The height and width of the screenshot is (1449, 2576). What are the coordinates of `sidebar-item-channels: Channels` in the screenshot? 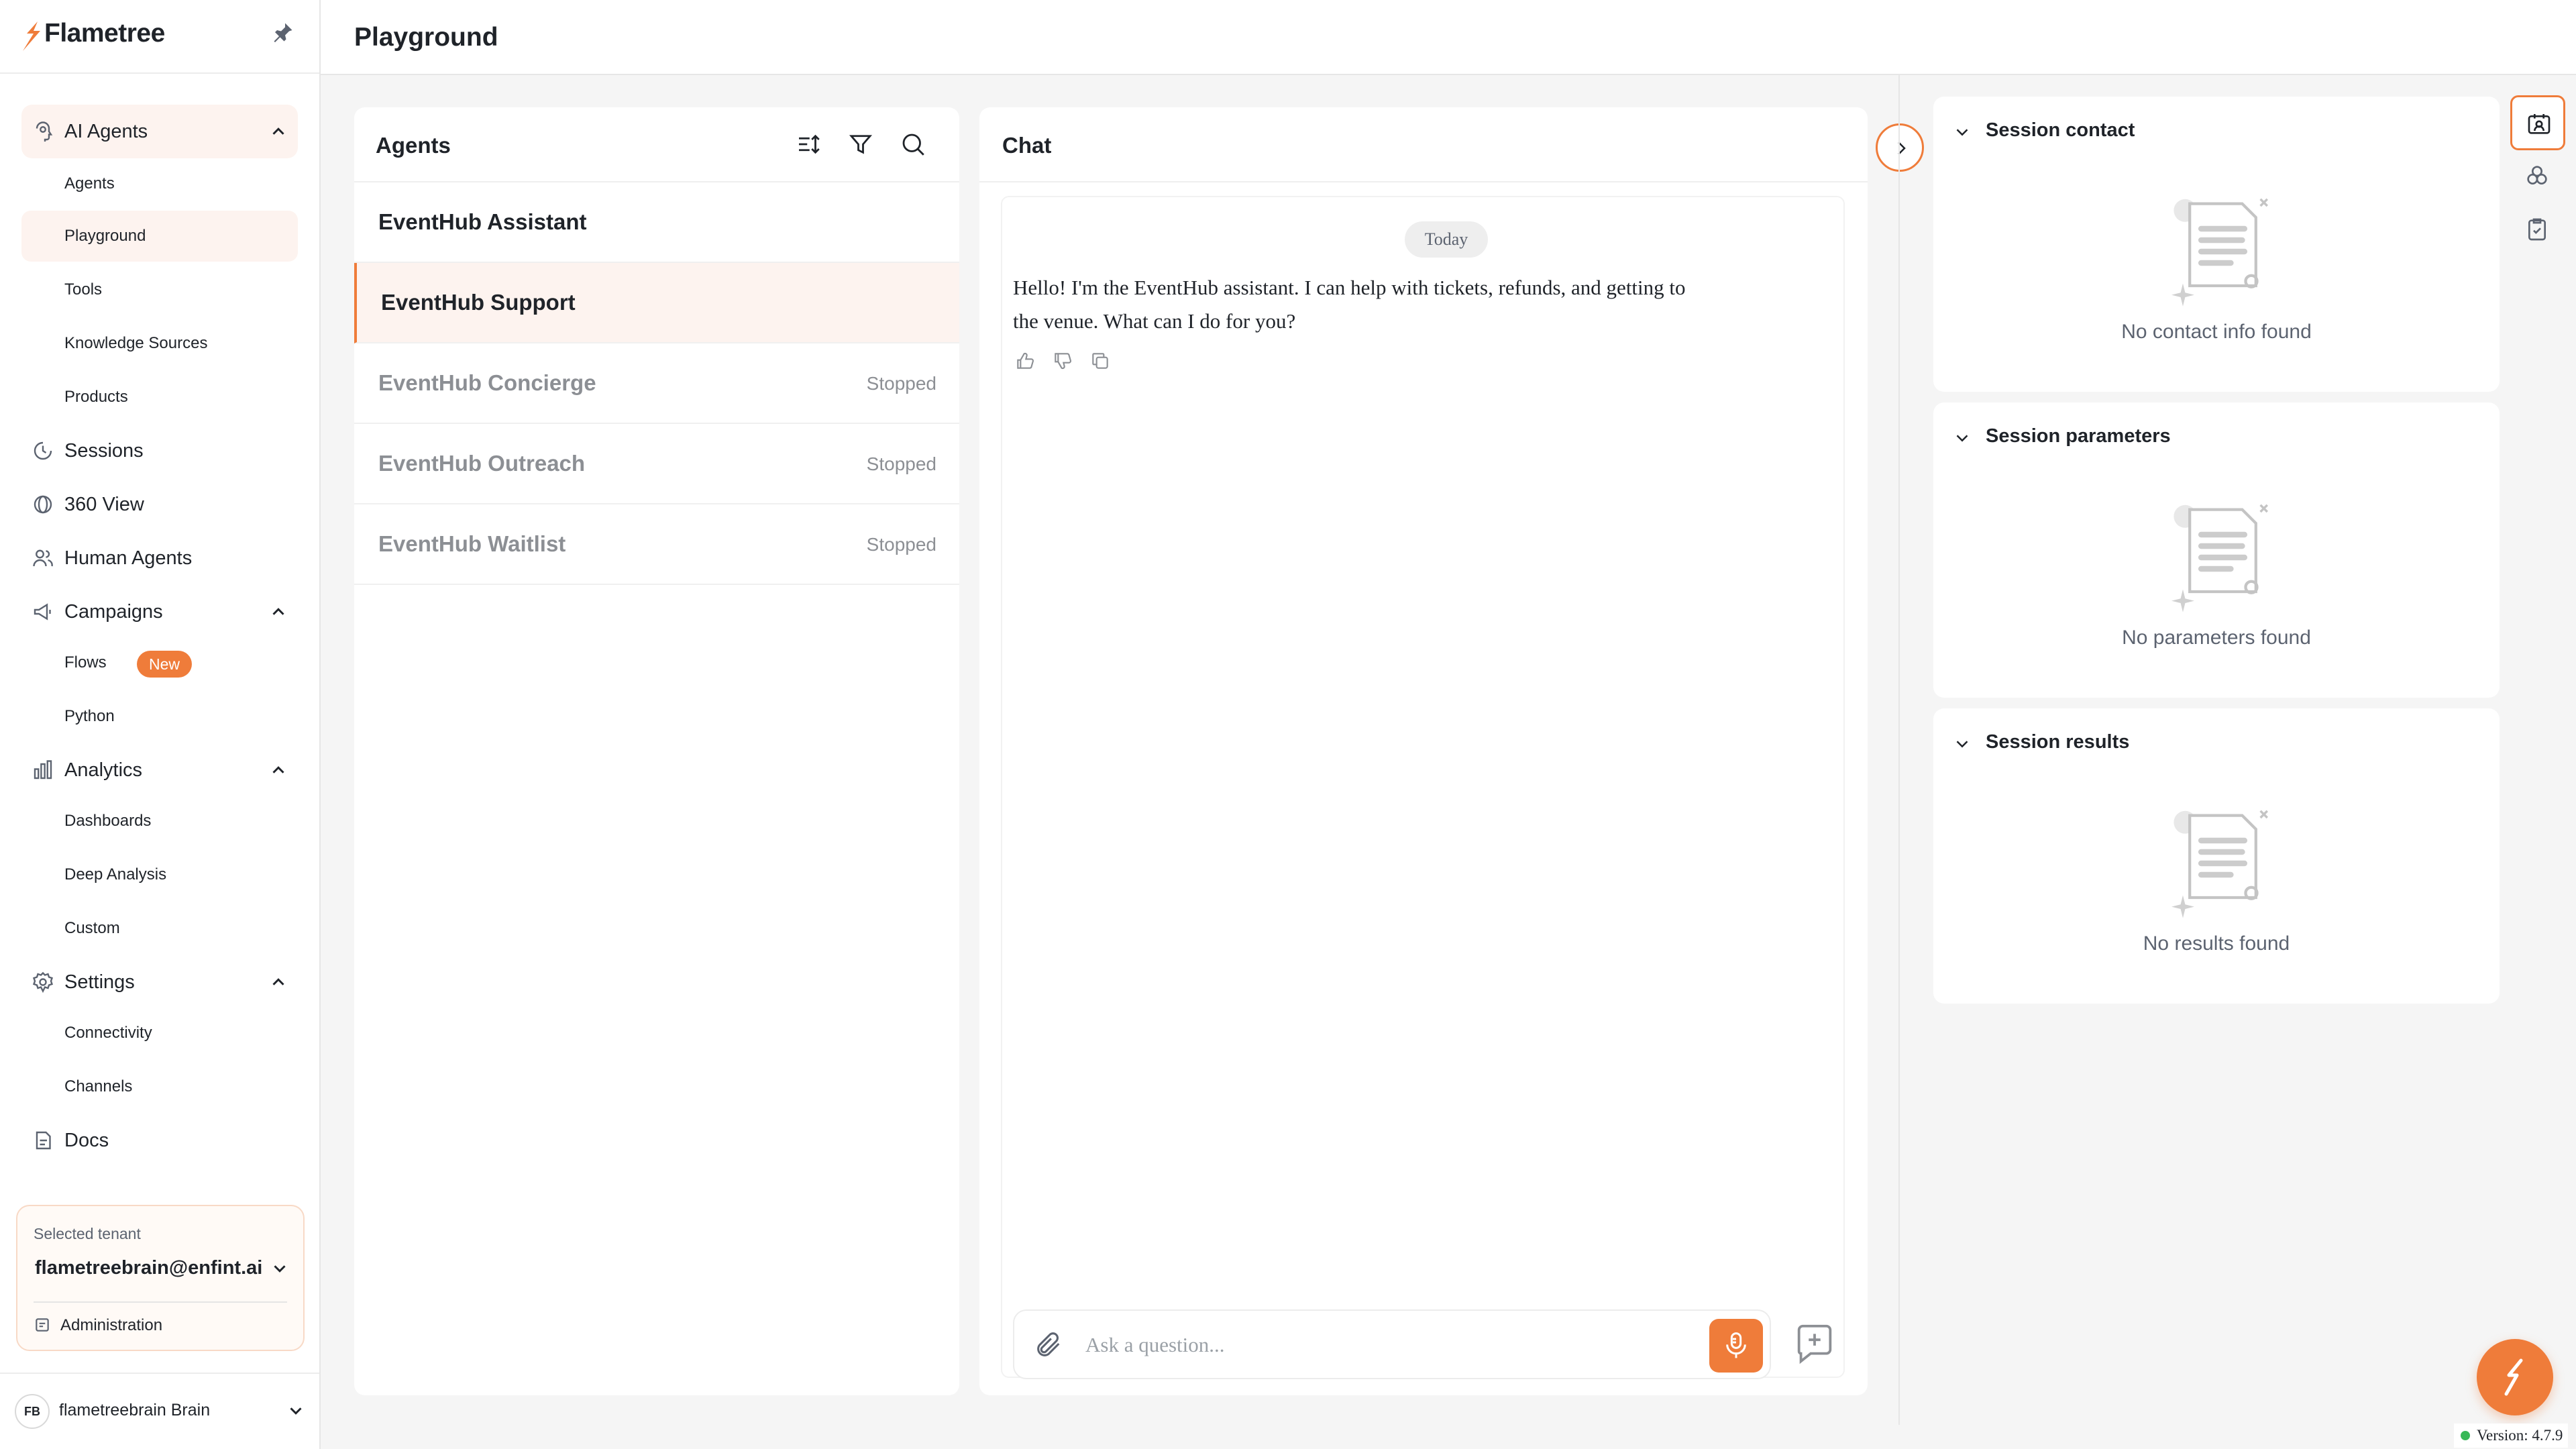 It's located at (159, 1086).